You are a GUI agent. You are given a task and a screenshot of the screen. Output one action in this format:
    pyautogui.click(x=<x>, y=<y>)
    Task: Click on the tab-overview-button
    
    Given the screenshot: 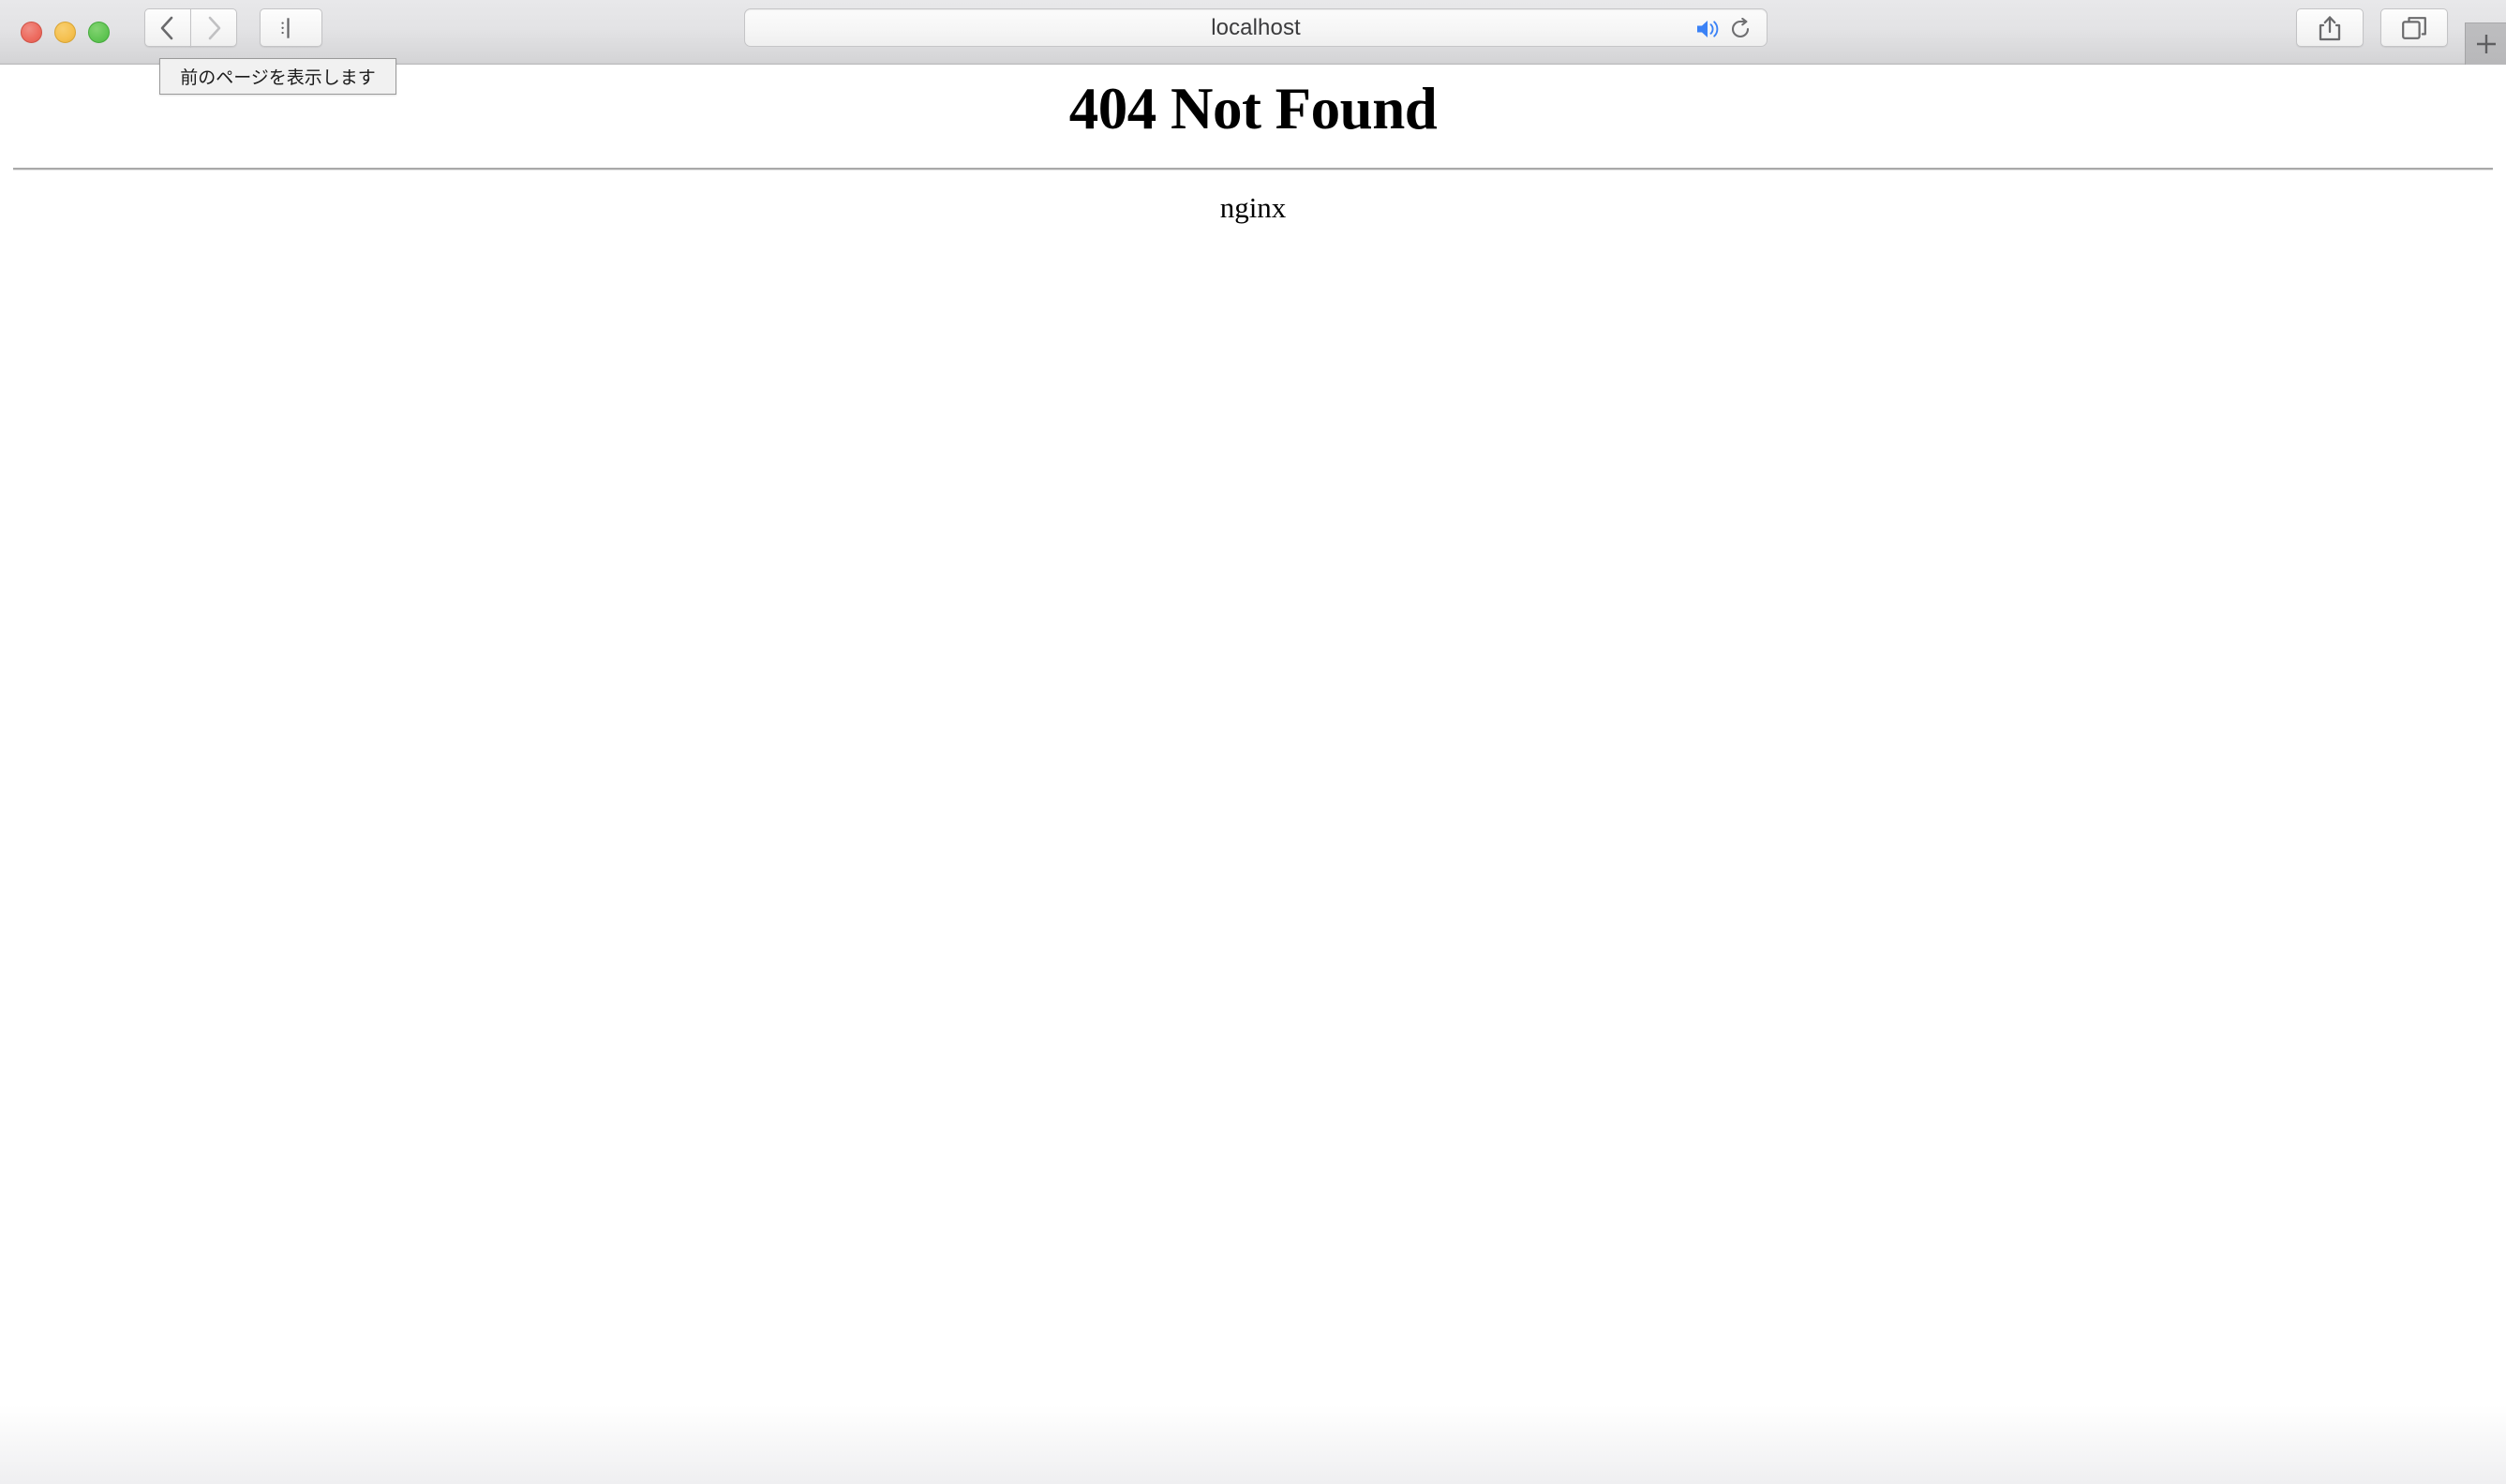 What is the action you would take?
    pyautogui.click(x=2414, y=27)
    